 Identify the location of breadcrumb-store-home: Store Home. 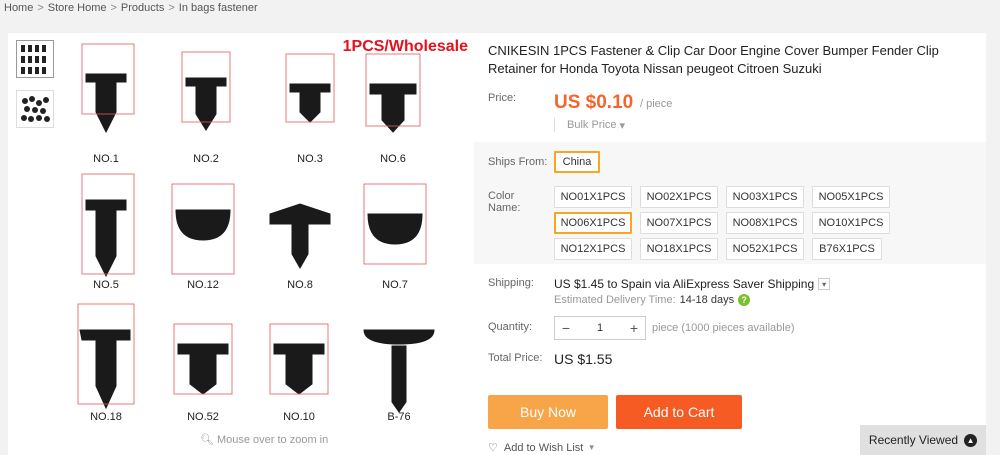
(77, 8).